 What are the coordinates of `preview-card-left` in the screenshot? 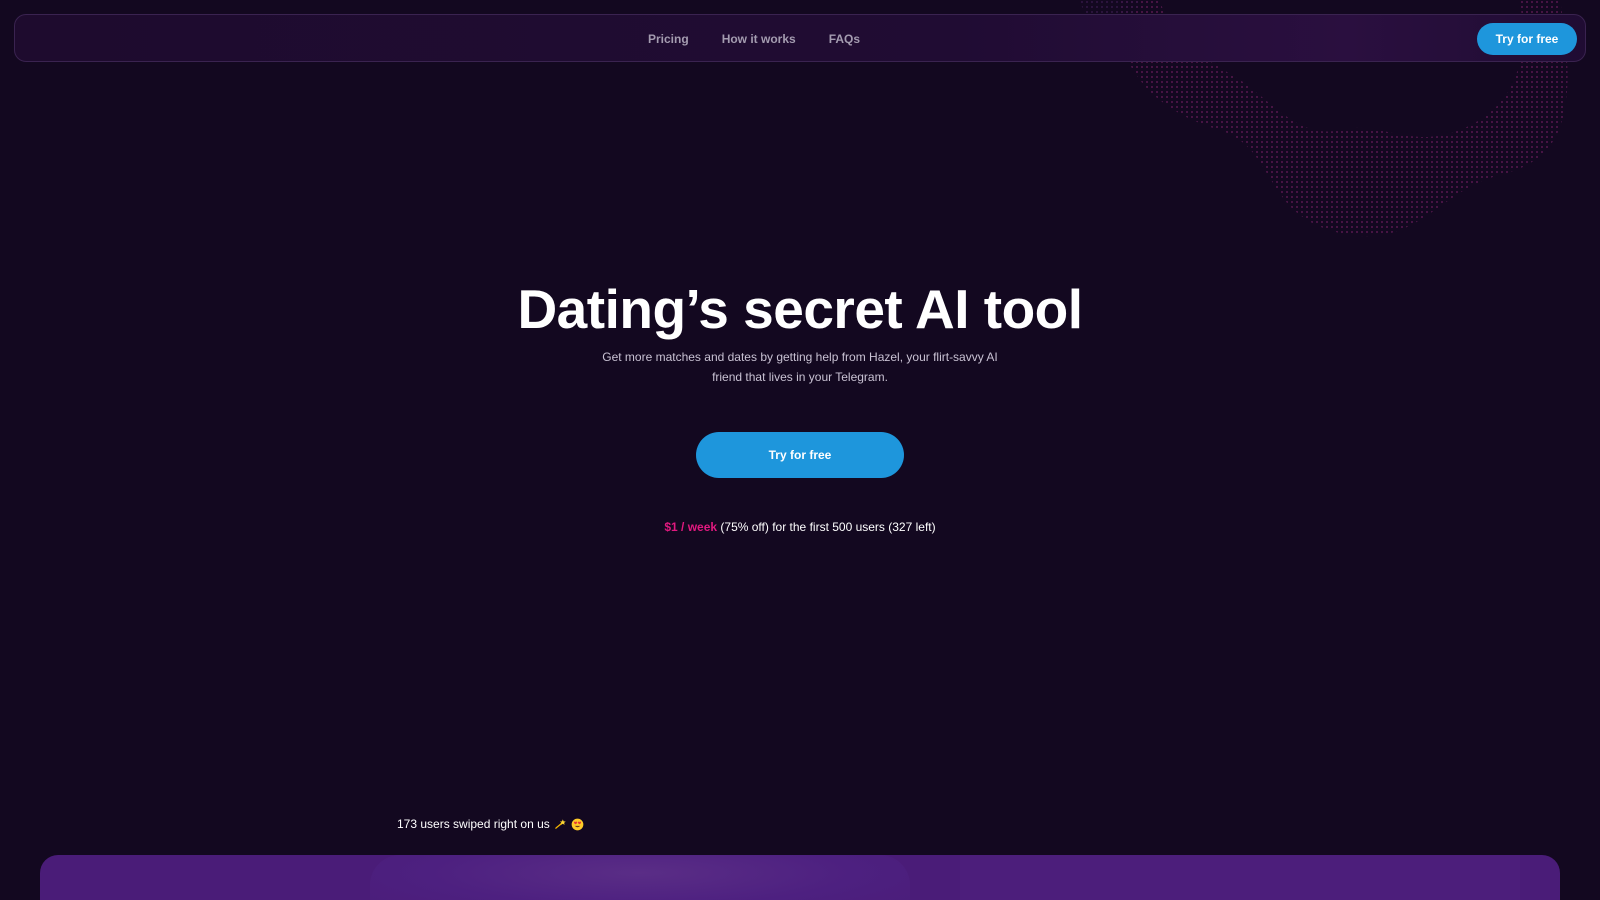 It's located at (640, 877).